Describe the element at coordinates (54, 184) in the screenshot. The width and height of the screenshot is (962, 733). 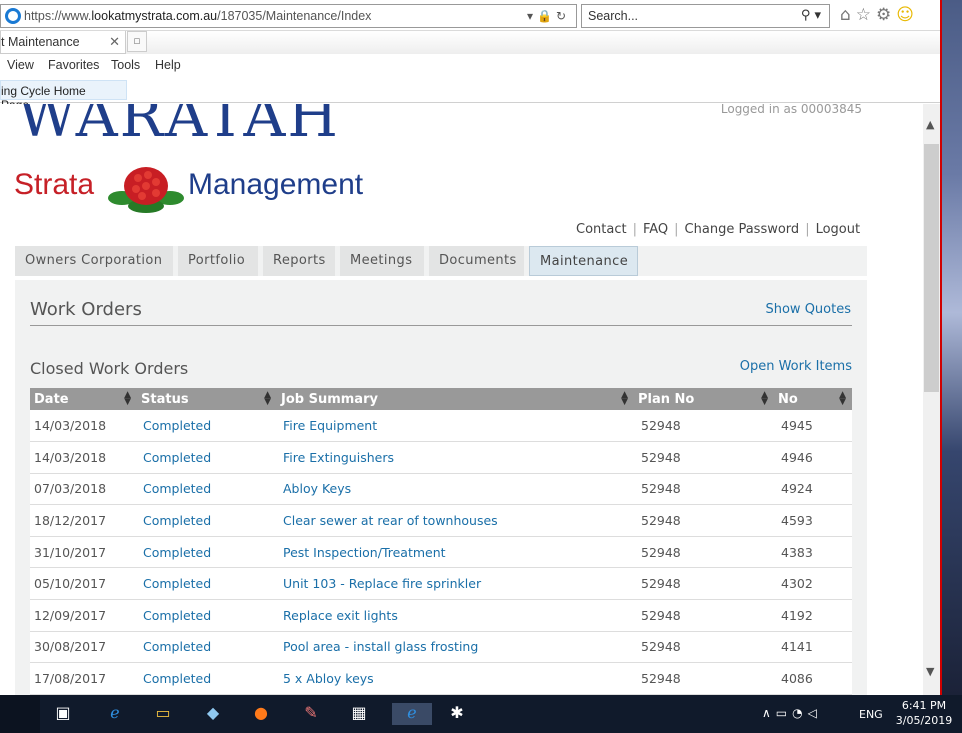
I see `logo-strata: Strata` at that location.